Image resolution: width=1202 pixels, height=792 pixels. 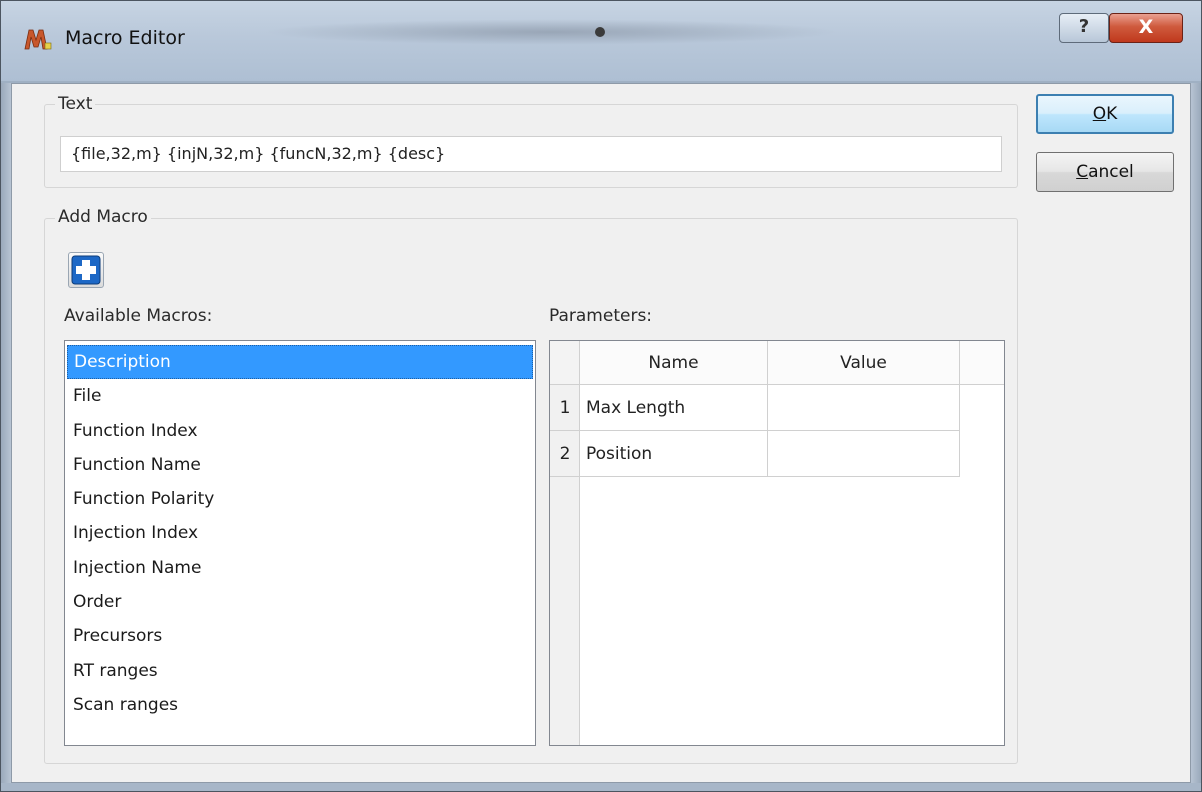 What do you see at coordinates (300, 396) in the screenshot?
I see `list-item: File` at bounding box center [300, 396].